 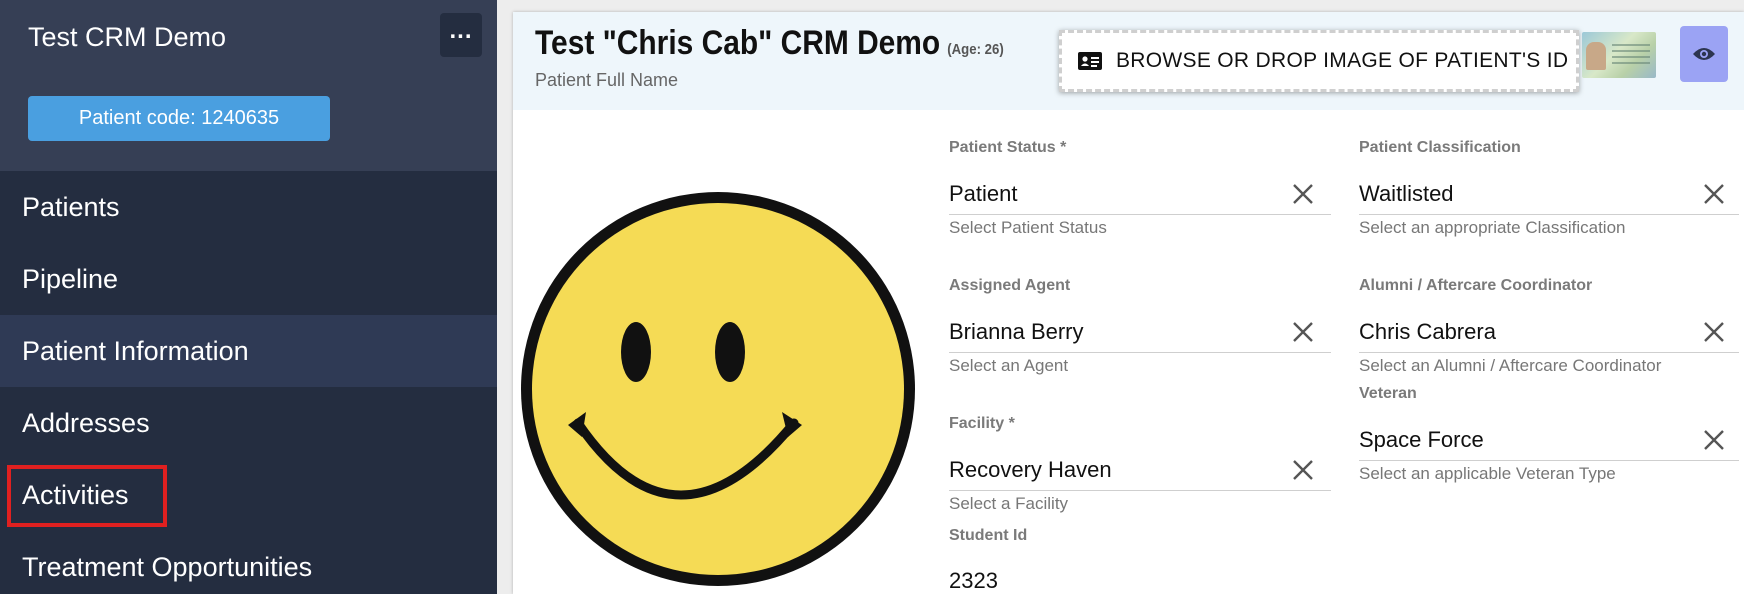 I want to click on patient-name-label: Patient Full Name, so click(x=607, y=80).